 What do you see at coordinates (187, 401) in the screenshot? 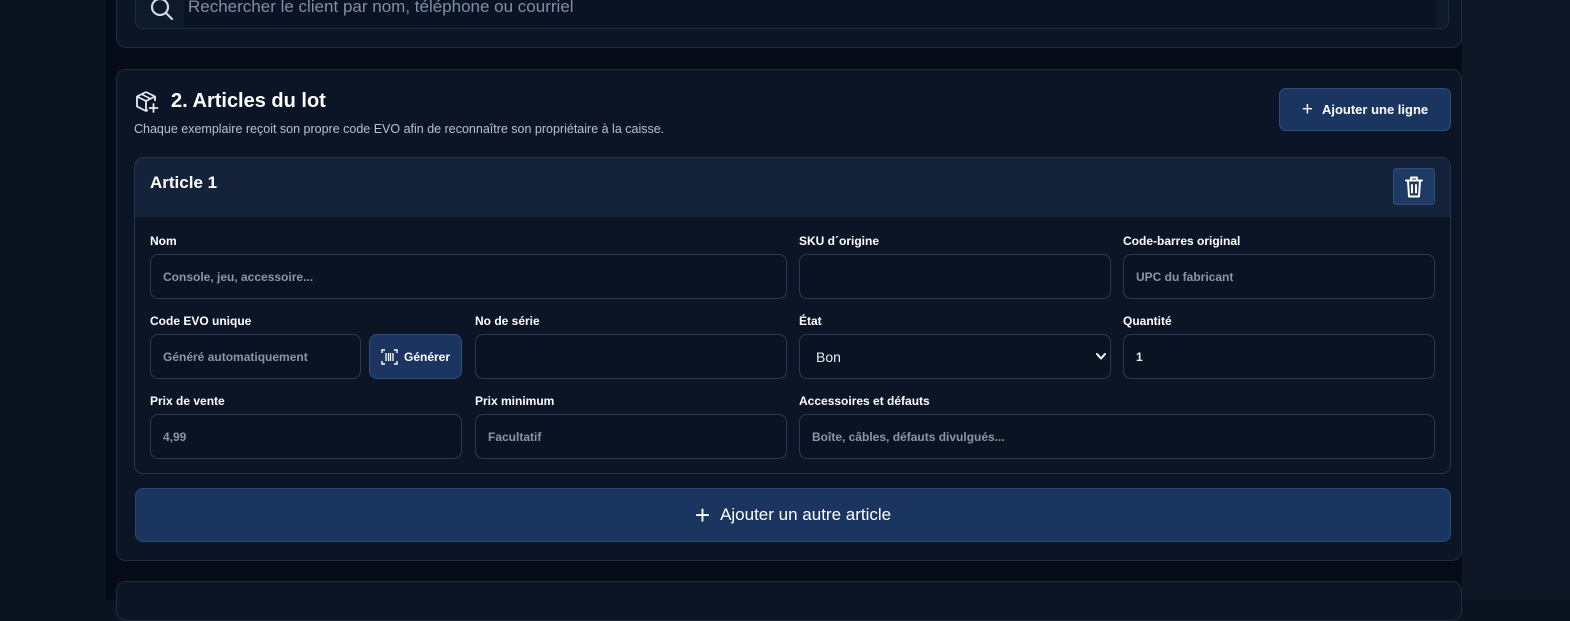
I see `prix-vente-label: Prix de vente` at bounding box center [187, 401].